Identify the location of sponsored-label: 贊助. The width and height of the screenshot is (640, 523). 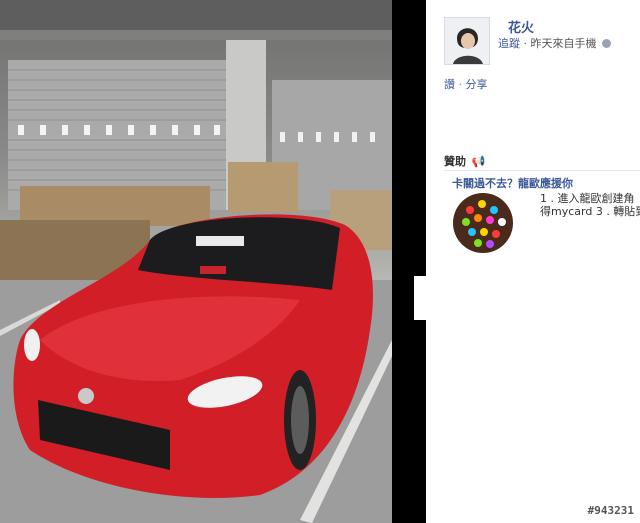
(455, 161).